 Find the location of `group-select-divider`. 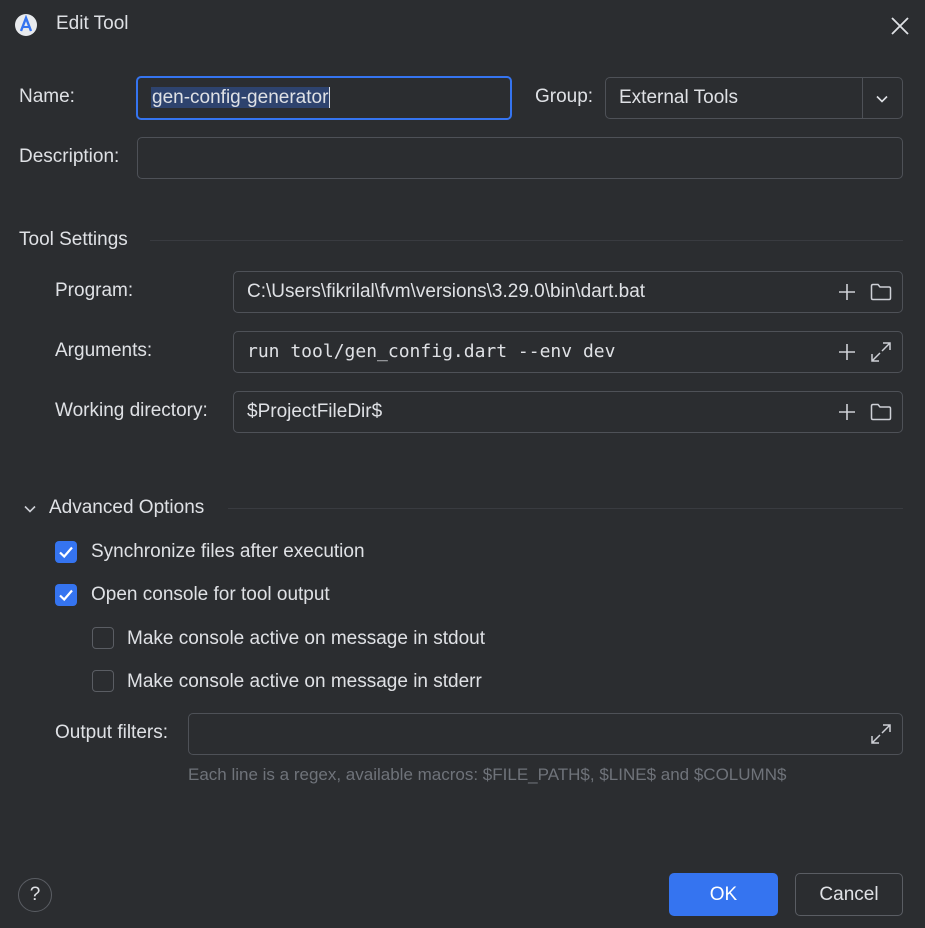

group-select-divider is located at coordinates (862, 98).